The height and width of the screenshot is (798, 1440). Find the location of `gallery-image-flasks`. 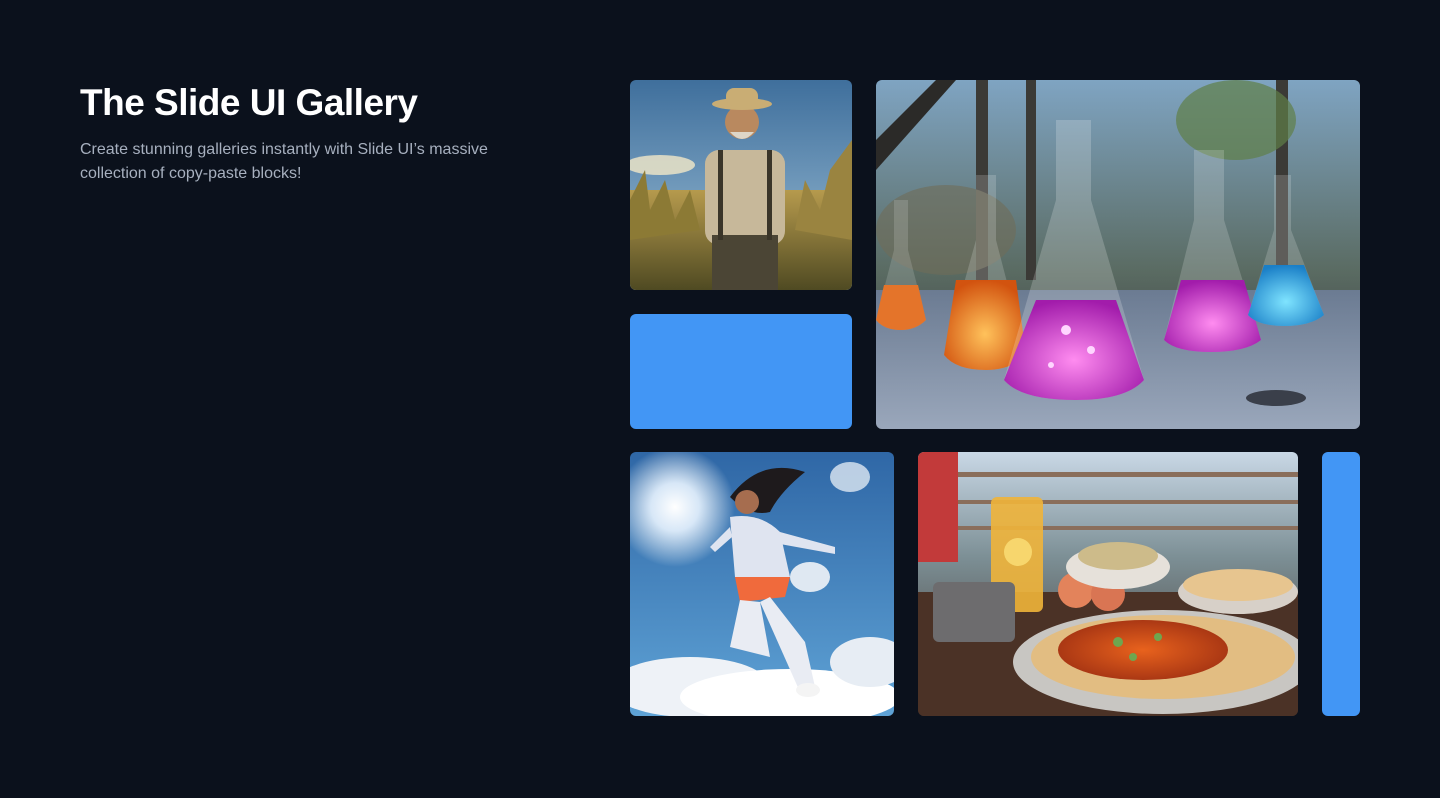

gallery-image-flasks is located at coordinates (1118, 254).